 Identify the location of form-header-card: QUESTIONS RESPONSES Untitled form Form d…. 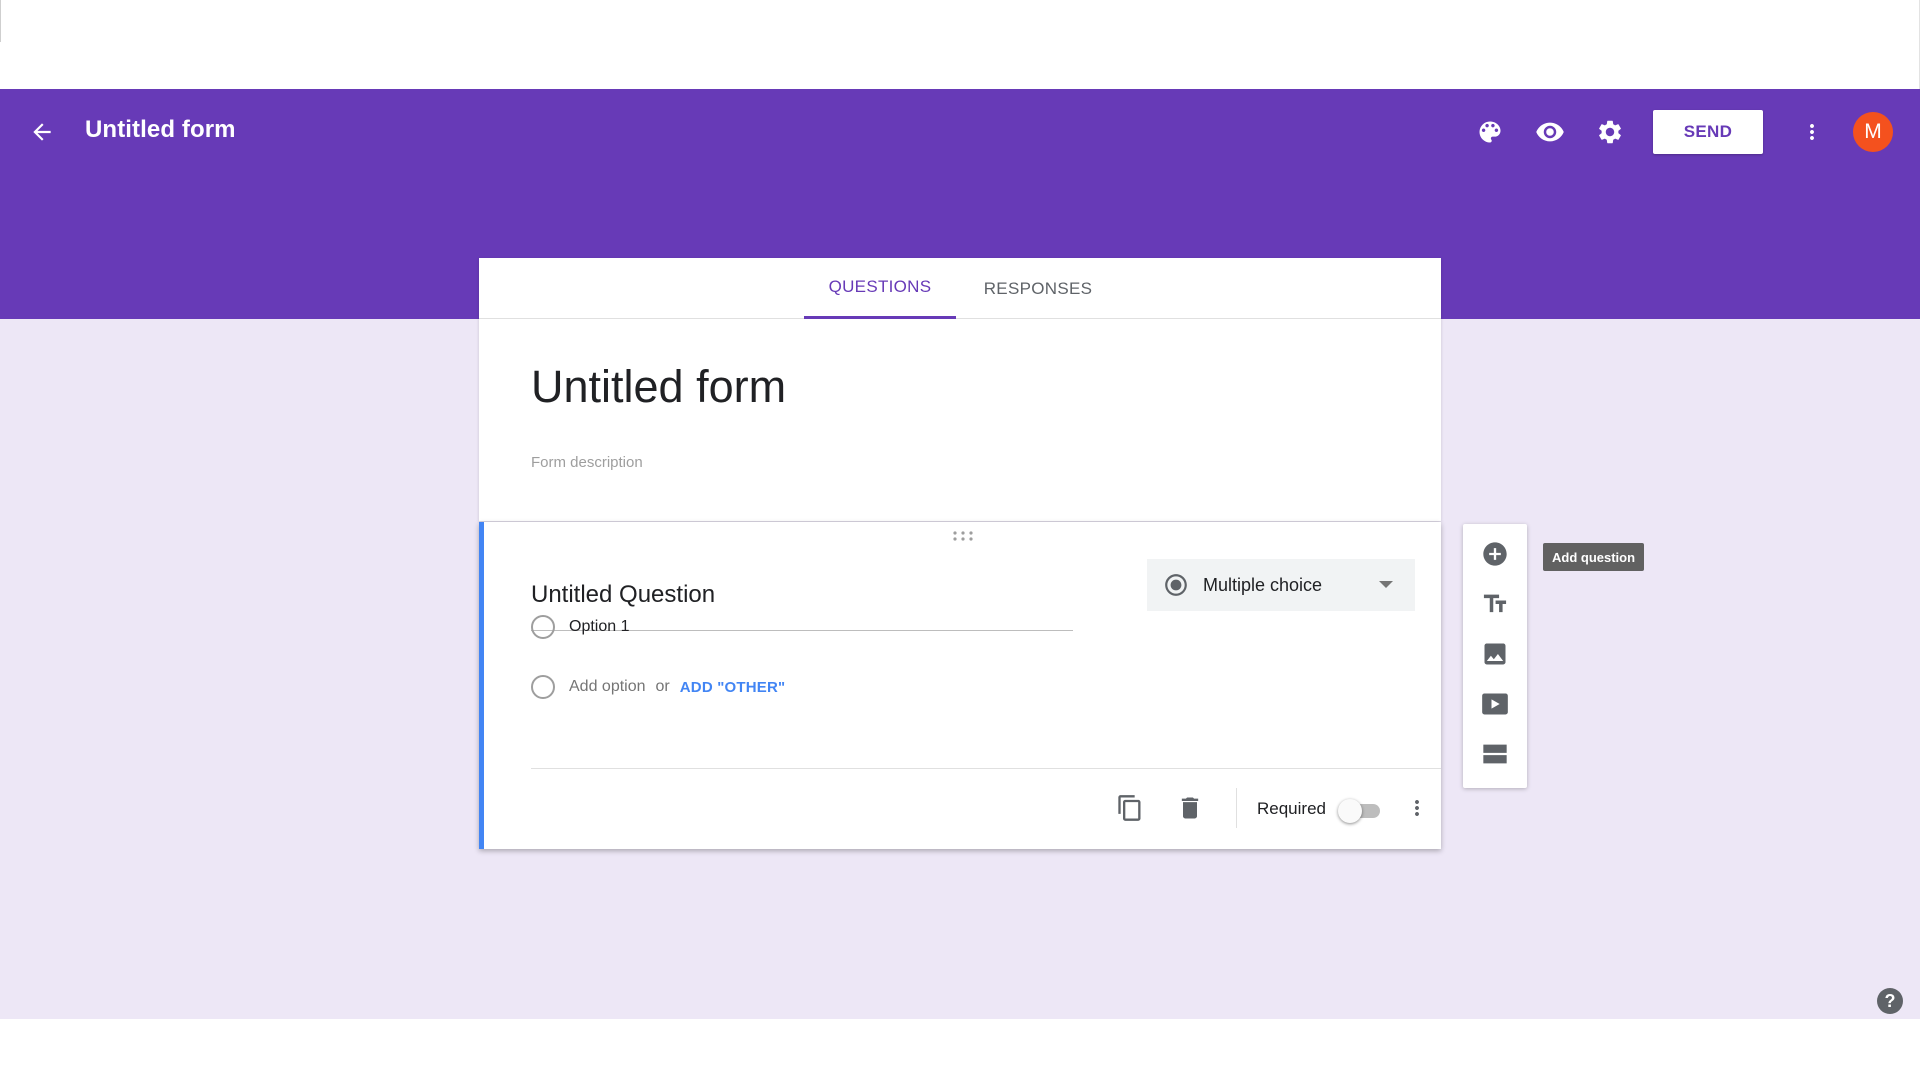
(960, 389).